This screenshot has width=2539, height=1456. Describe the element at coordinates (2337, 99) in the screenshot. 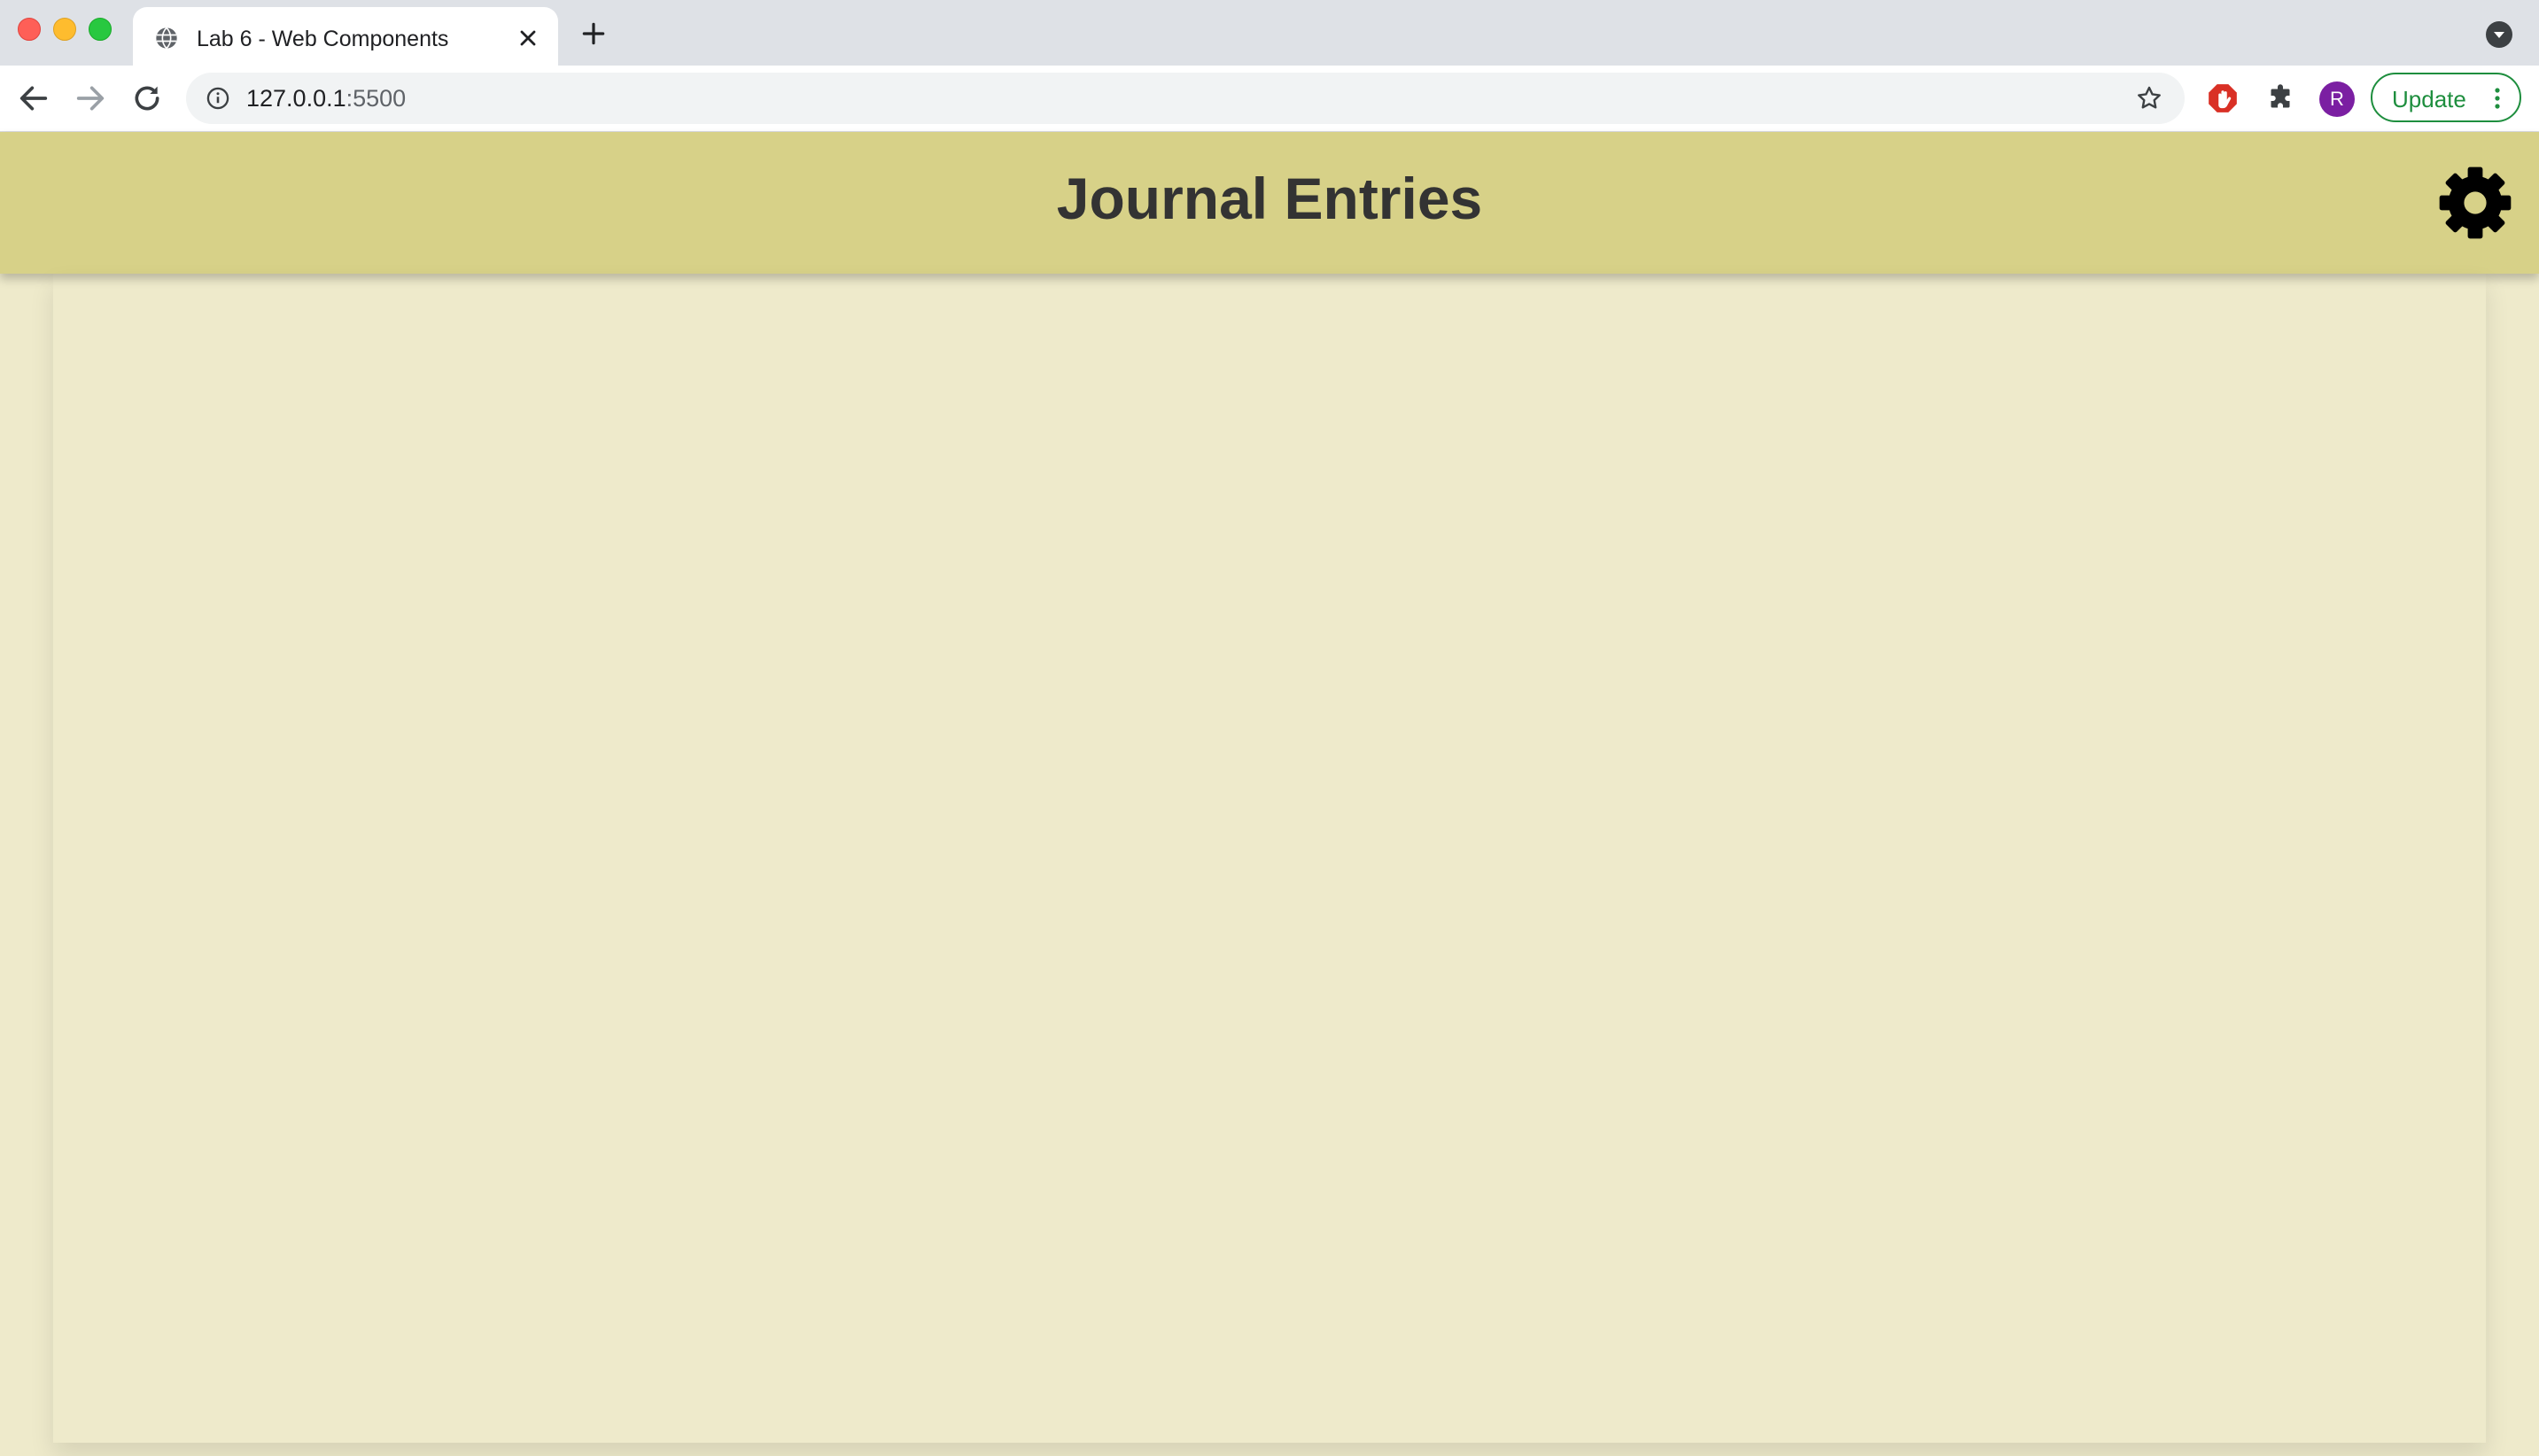

I see `profile-avatar: R` at that location.